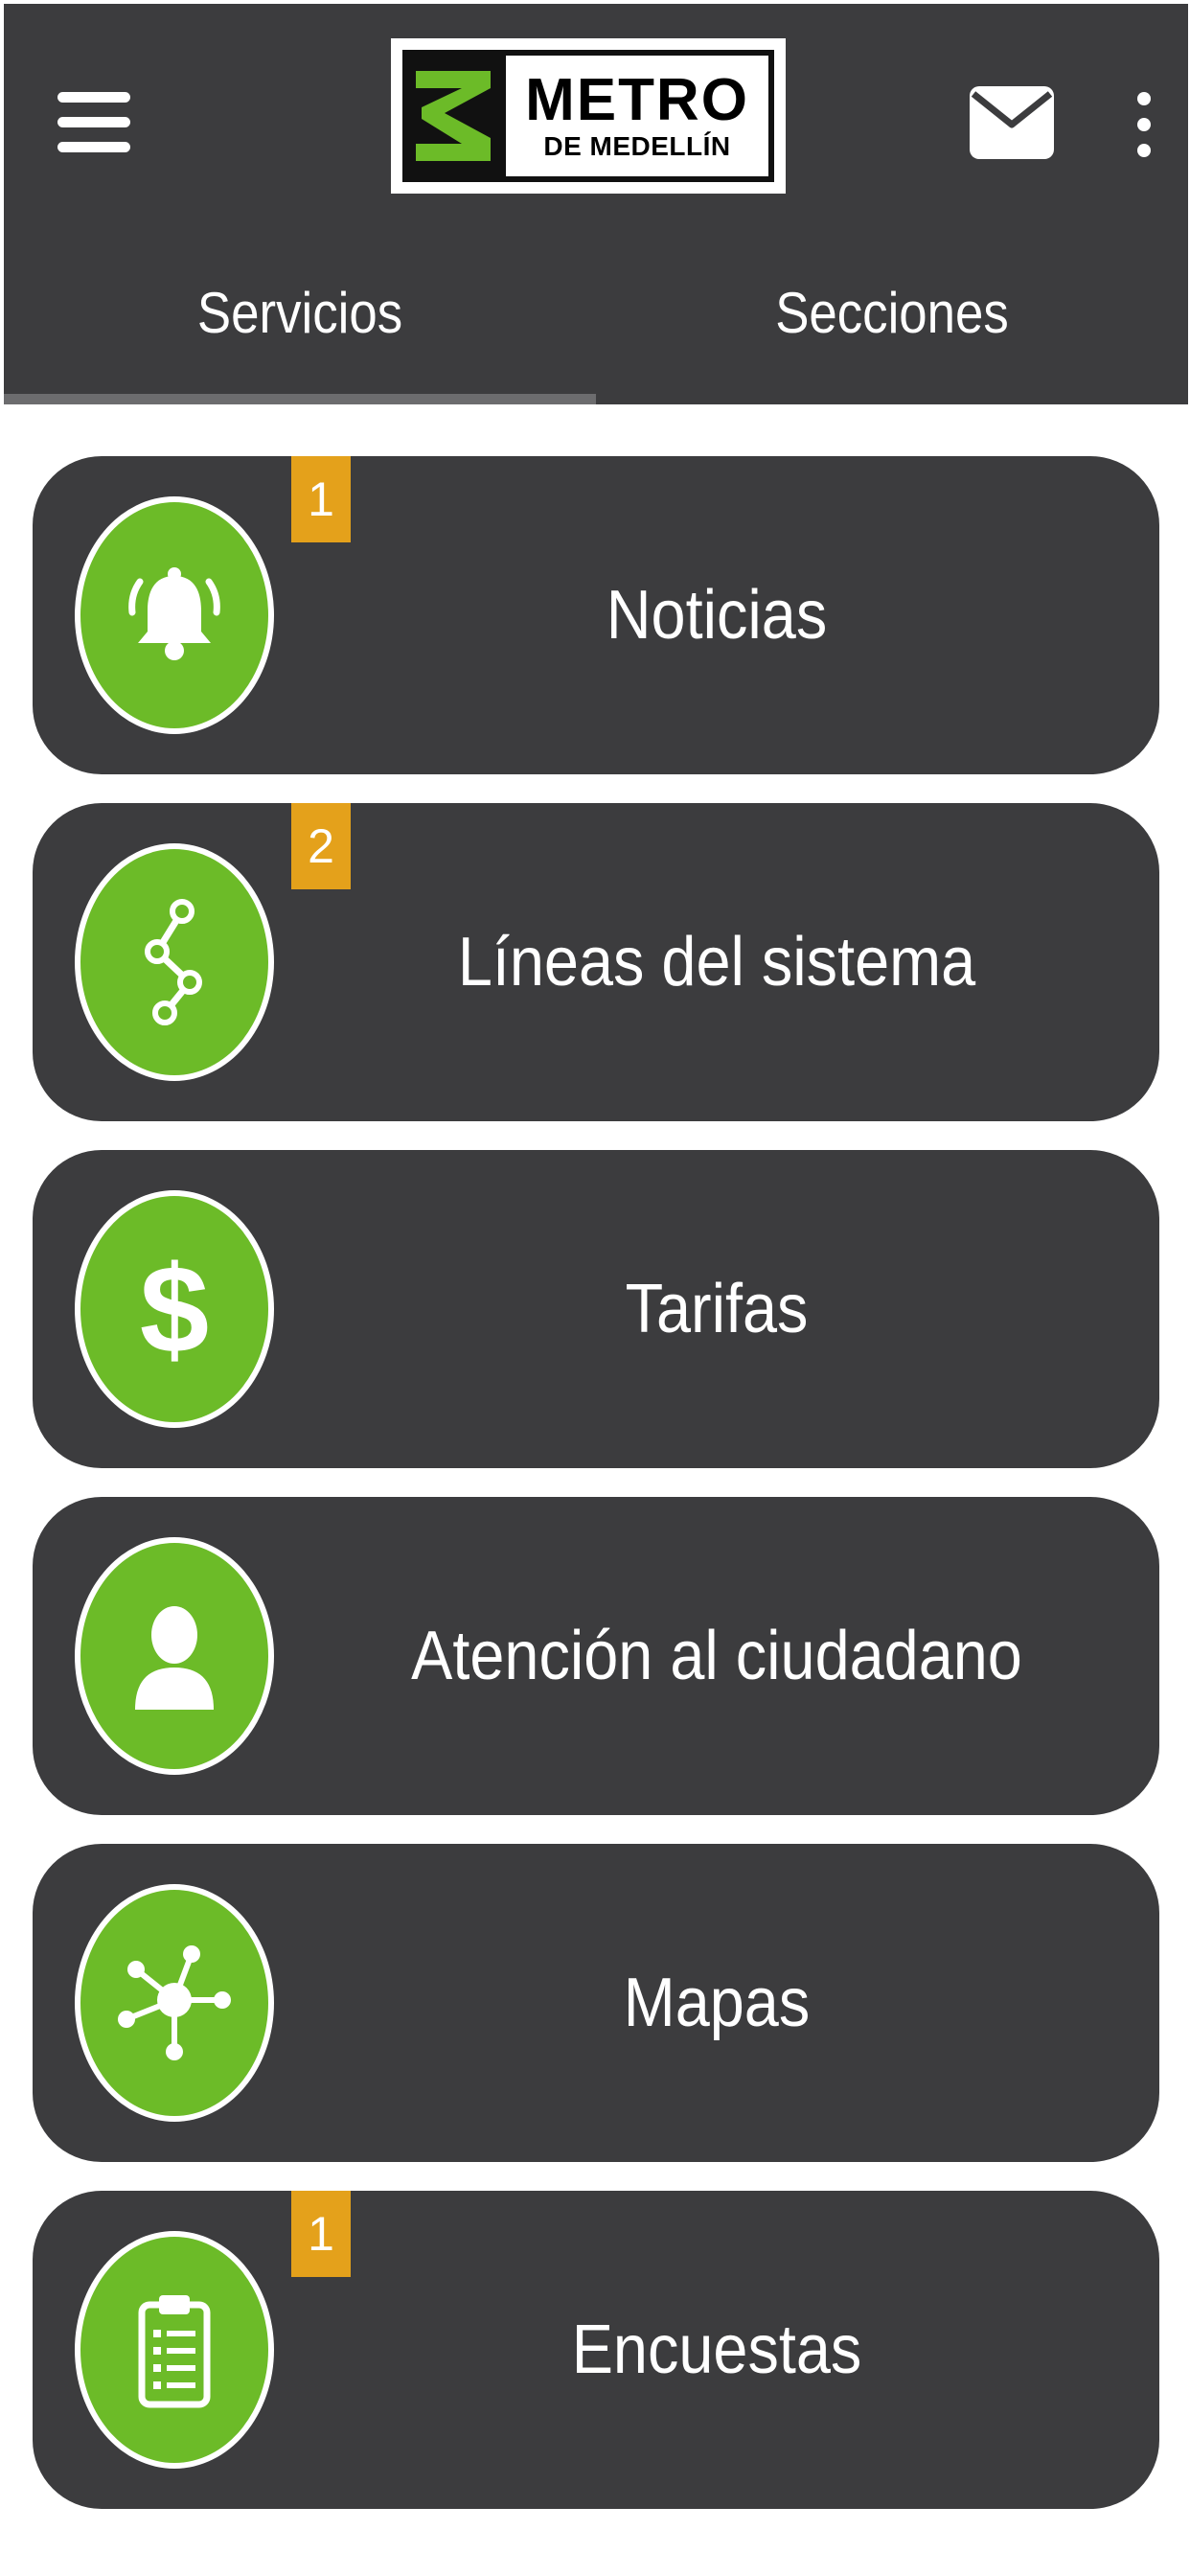 The width and height of the screenshot is (1190, 2576). Describe the element at coordinates (175, 2003) in the screenshot. I see `network-icon` at that location.